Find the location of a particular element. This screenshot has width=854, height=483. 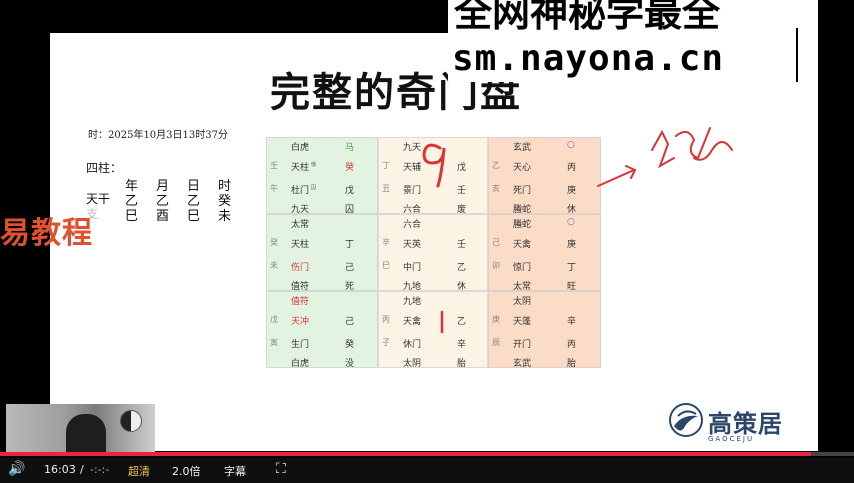

logo-subtext: GAOCEJU is located at coordinates (731, 439).